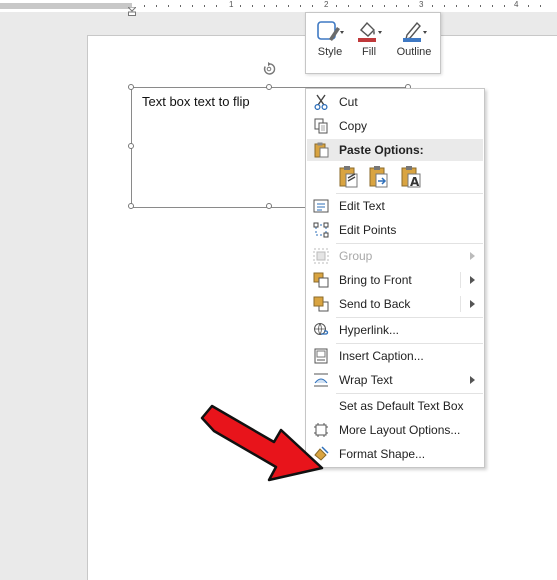  I want to click on menu-item-label: Wrap Text, so click(366, 380).